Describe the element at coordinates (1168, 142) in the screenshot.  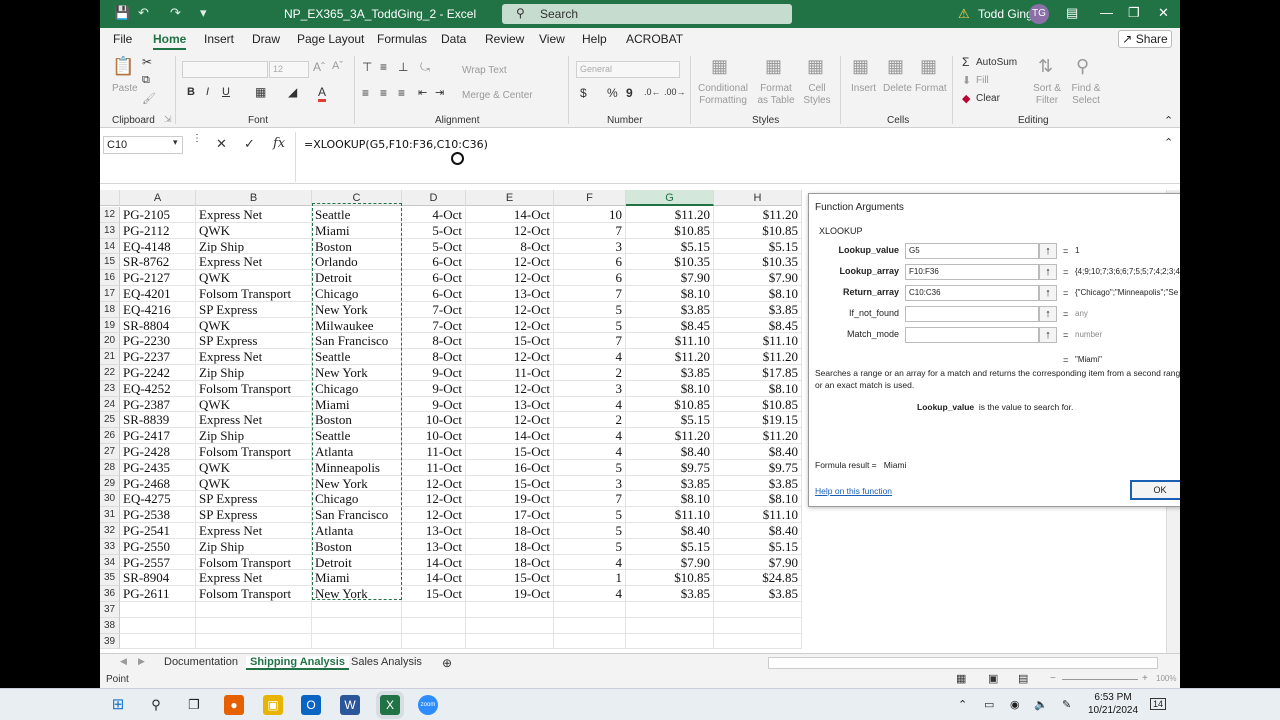
I see `expand-formula-bar-icon: ⌃` at that location.